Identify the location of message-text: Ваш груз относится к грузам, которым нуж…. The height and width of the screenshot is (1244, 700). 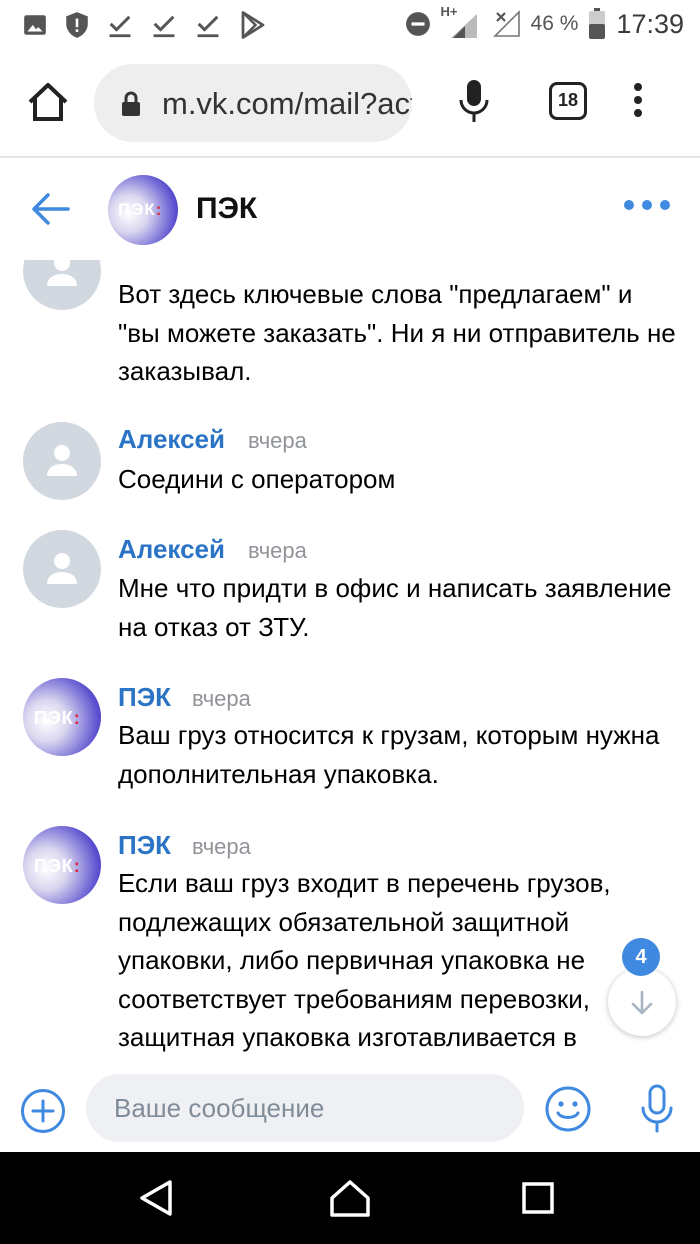
(389, 754).